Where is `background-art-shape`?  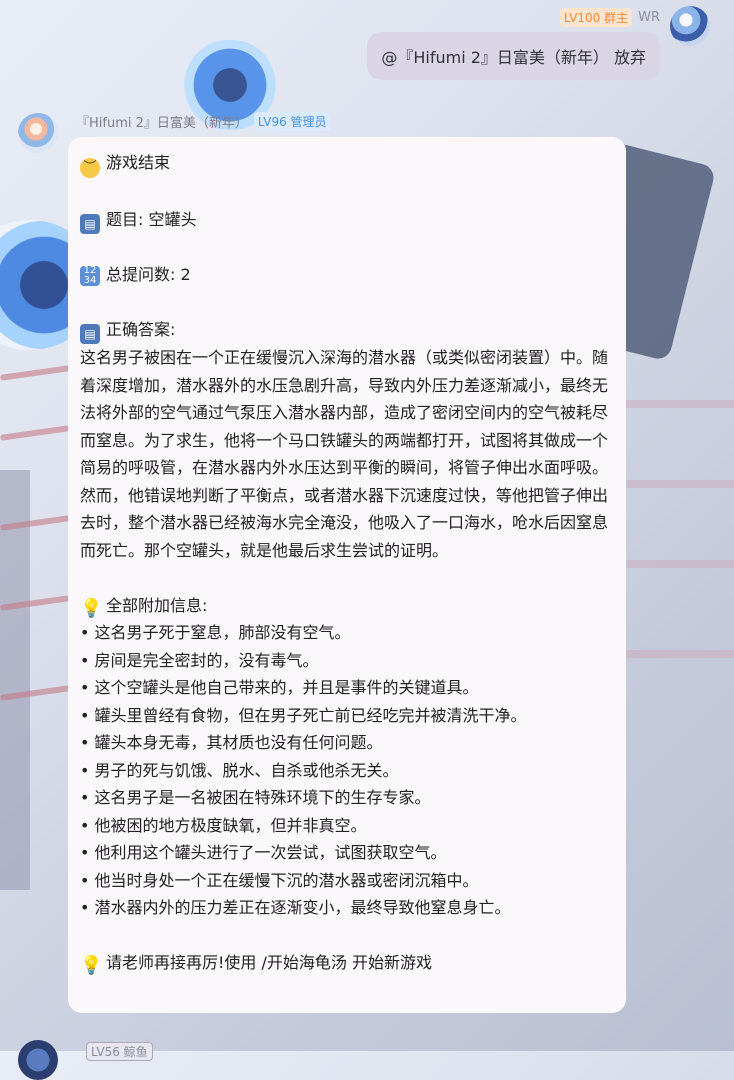
background-art-shape is located at coordinates (15, 680).